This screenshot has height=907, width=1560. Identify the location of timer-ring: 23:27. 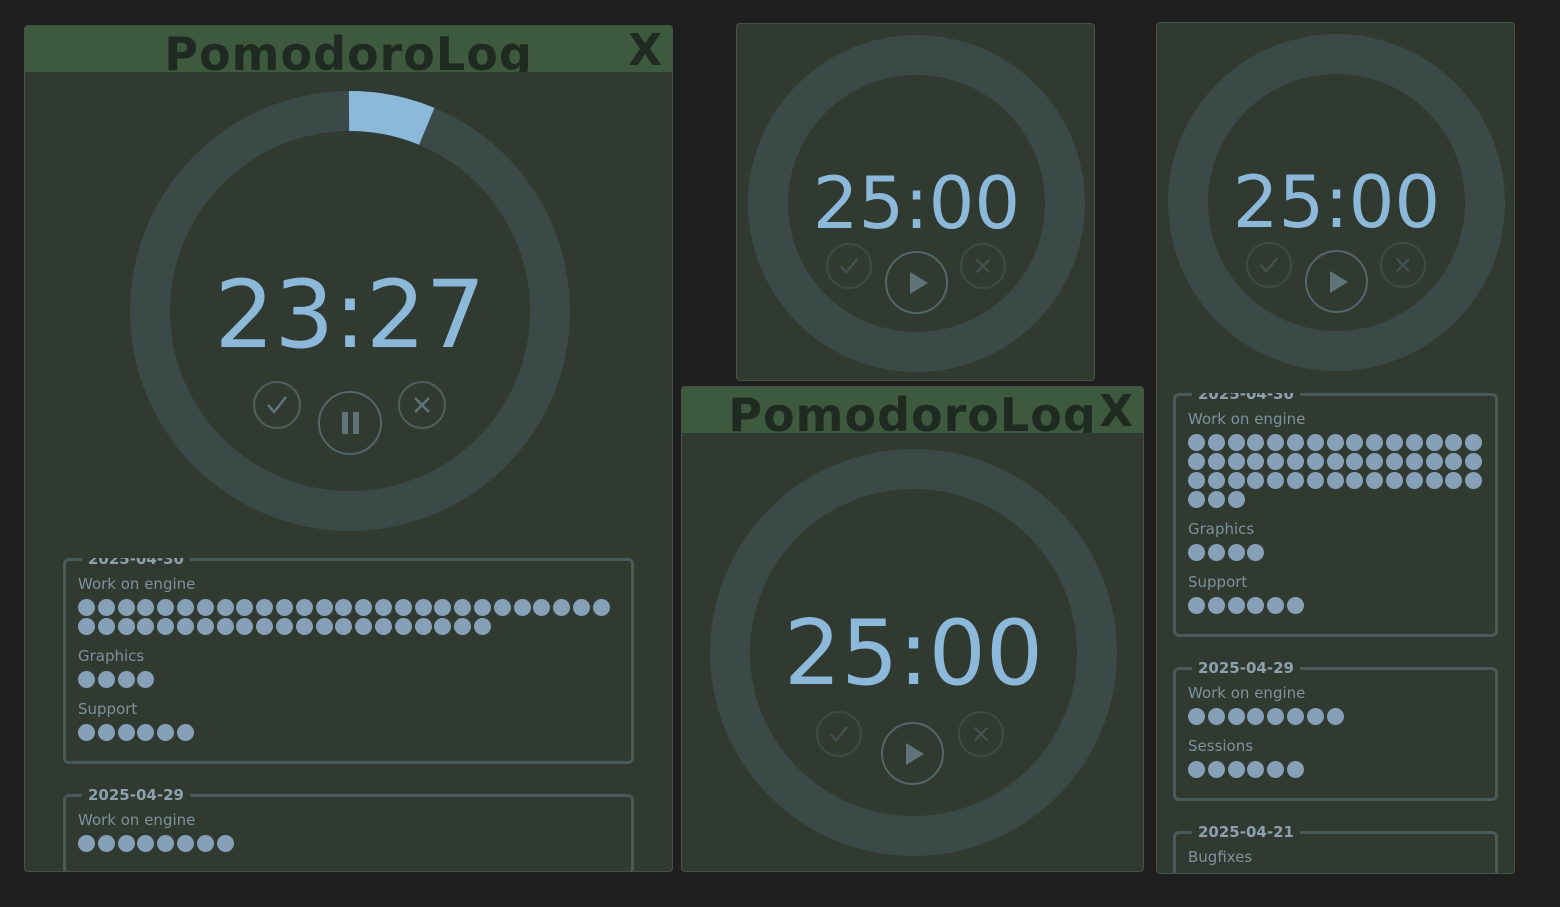
(350, 311).